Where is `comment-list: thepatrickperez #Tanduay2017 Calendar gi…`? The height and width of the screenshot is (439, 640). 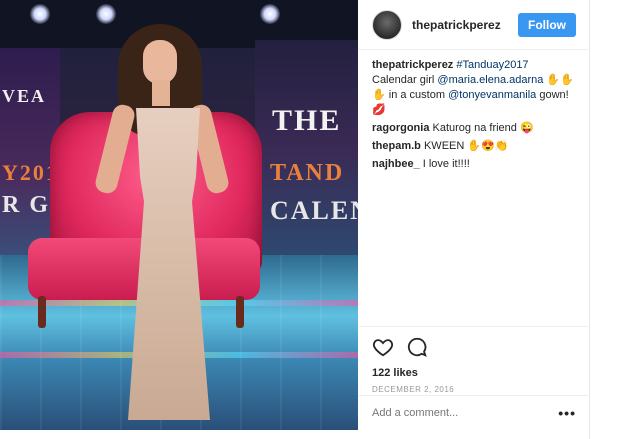
comment-list: thepatrickperez #Tanduay2017 Calendar gi… is located at coordinates (474, 116).